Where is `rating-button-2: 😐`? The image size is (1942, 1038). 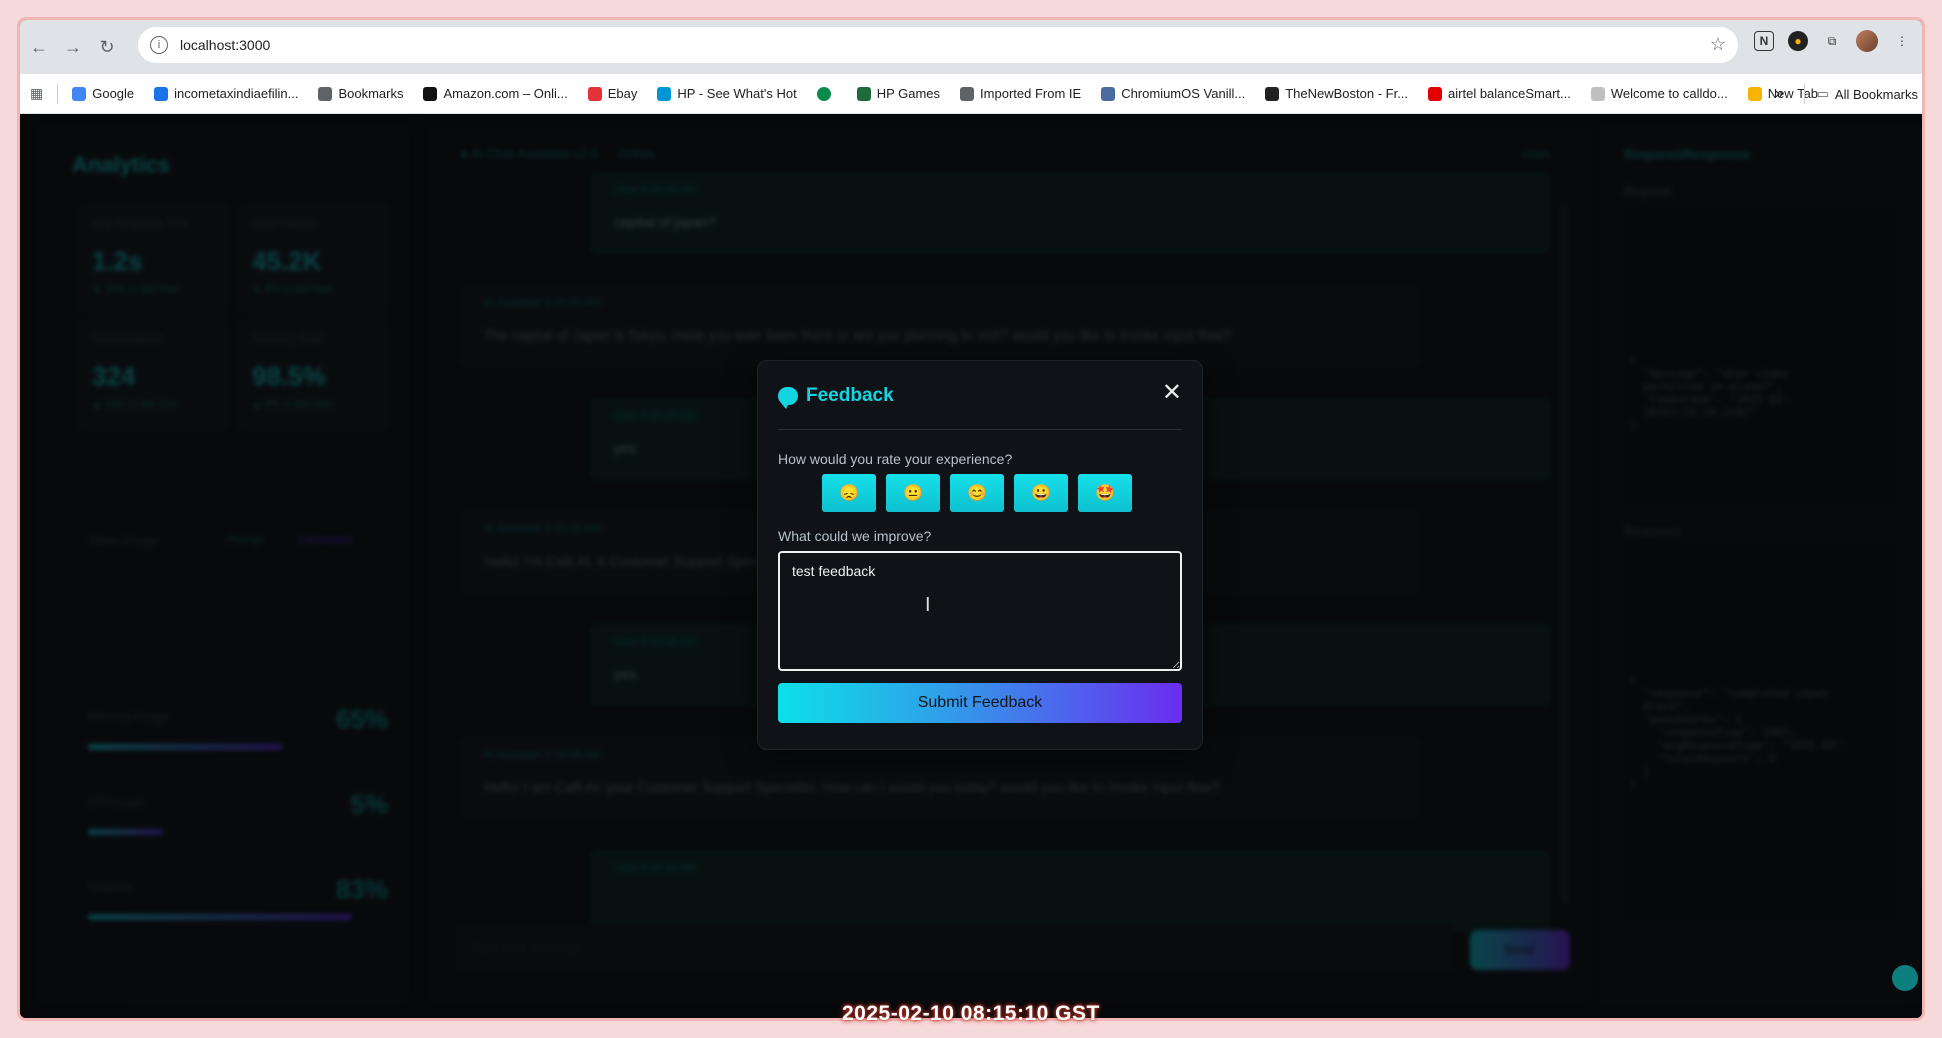
rating-button-2: 😐 is located at coordinates (913, 493).